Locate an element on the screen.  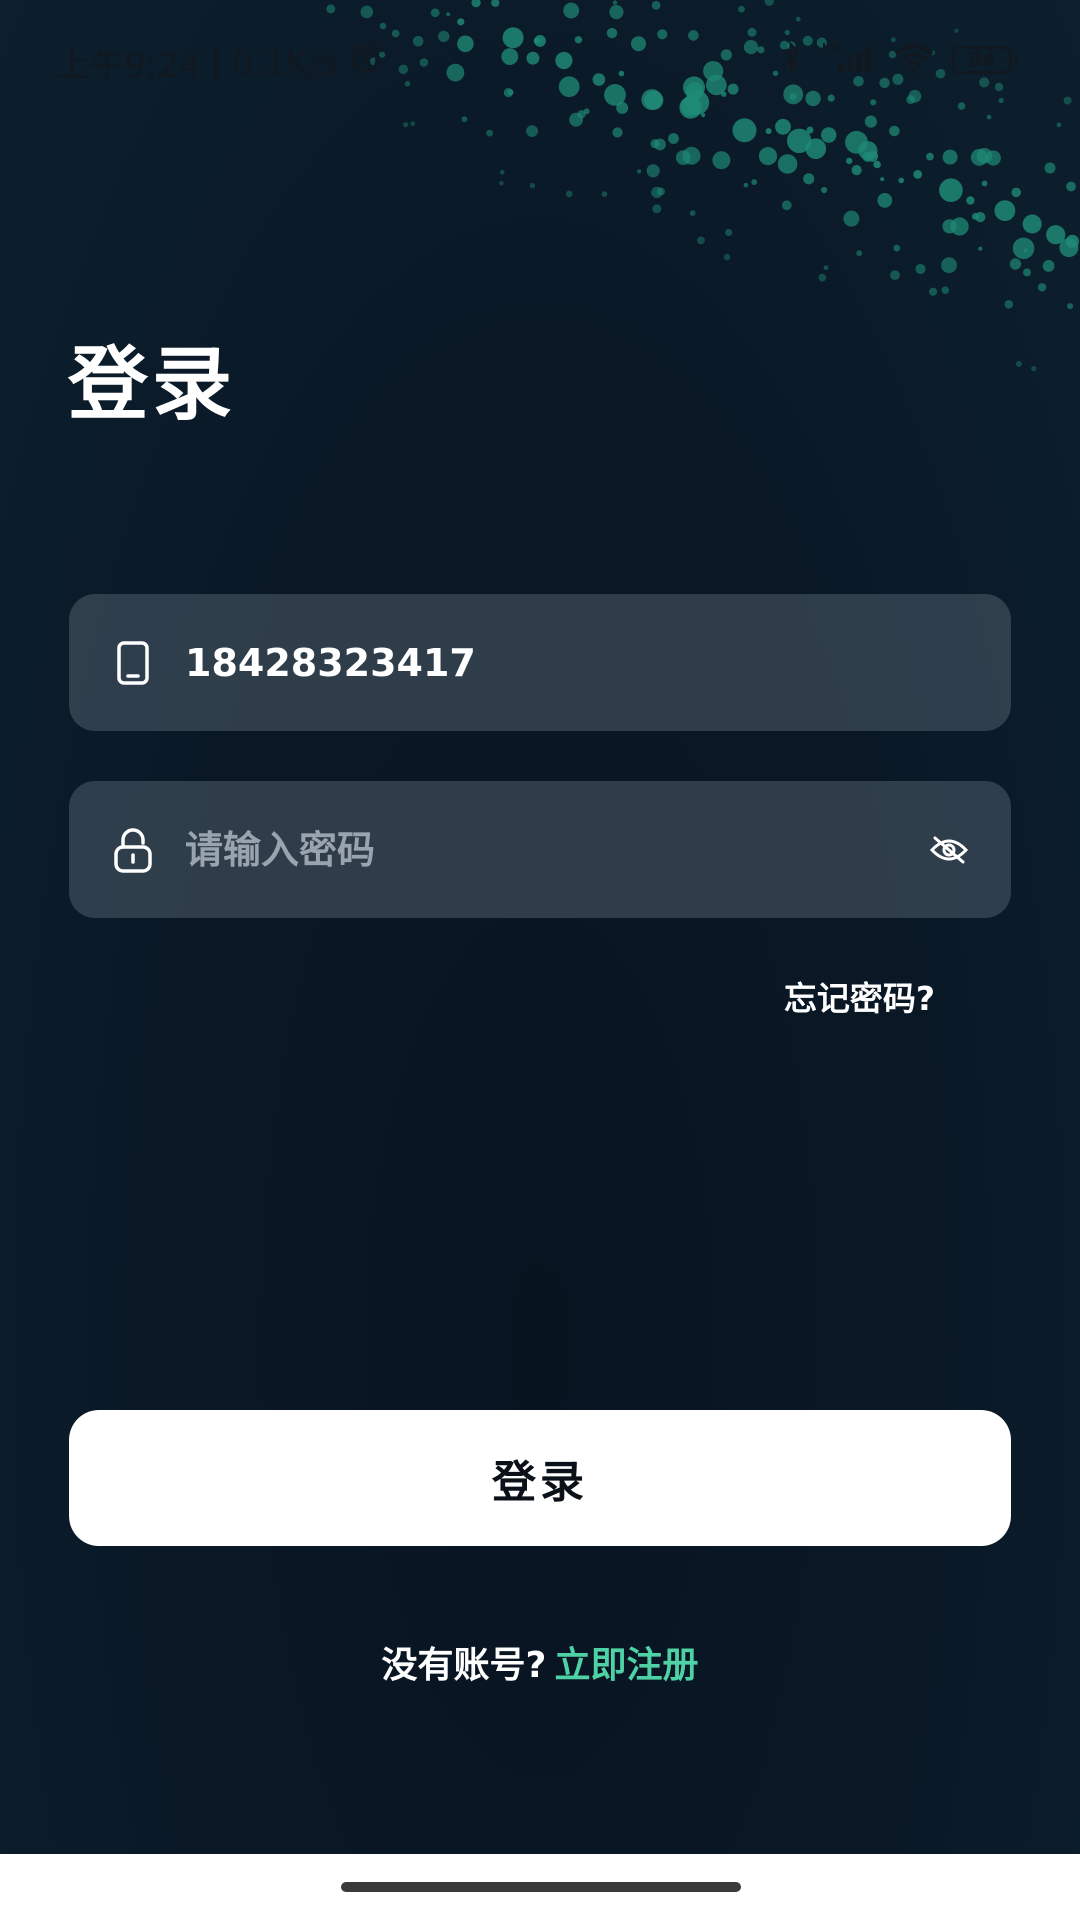
battery-level: 94 is located at coordinates (982, 60).